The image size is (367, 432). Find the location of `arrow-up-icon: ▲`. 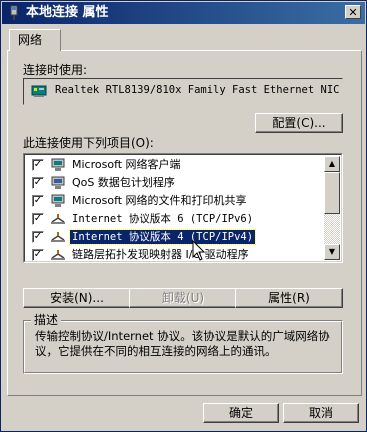

arrow-up-icon: ▲ is located at coordinates (332, 163).